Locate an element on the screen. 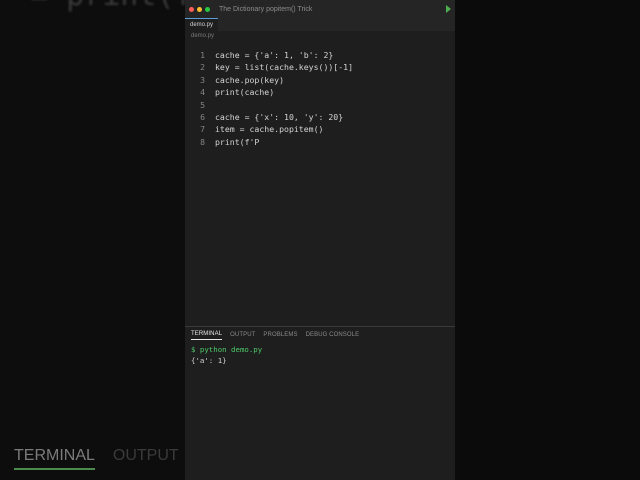 The image size is (640, 480). breadcrumb: demo.py is located at coordinates (320, 38).